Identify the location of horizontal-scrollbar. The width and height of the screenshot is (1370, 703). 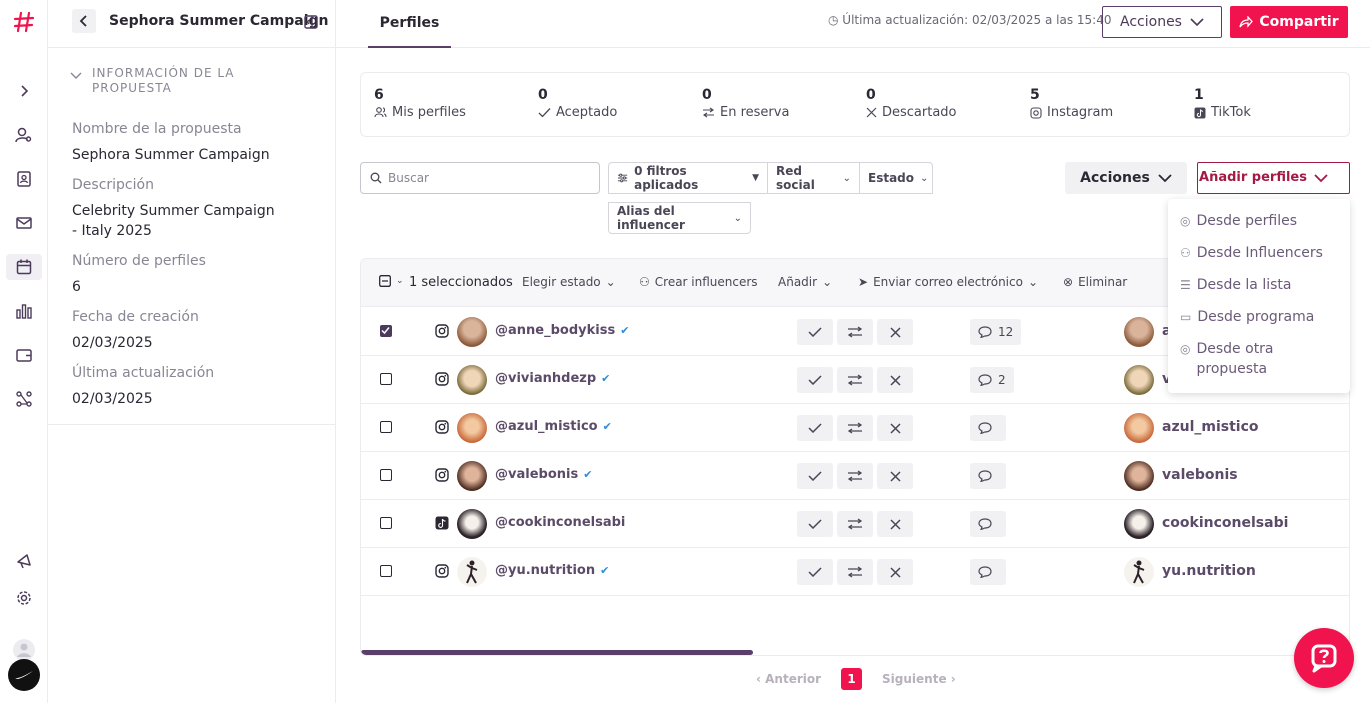
(557, 652).